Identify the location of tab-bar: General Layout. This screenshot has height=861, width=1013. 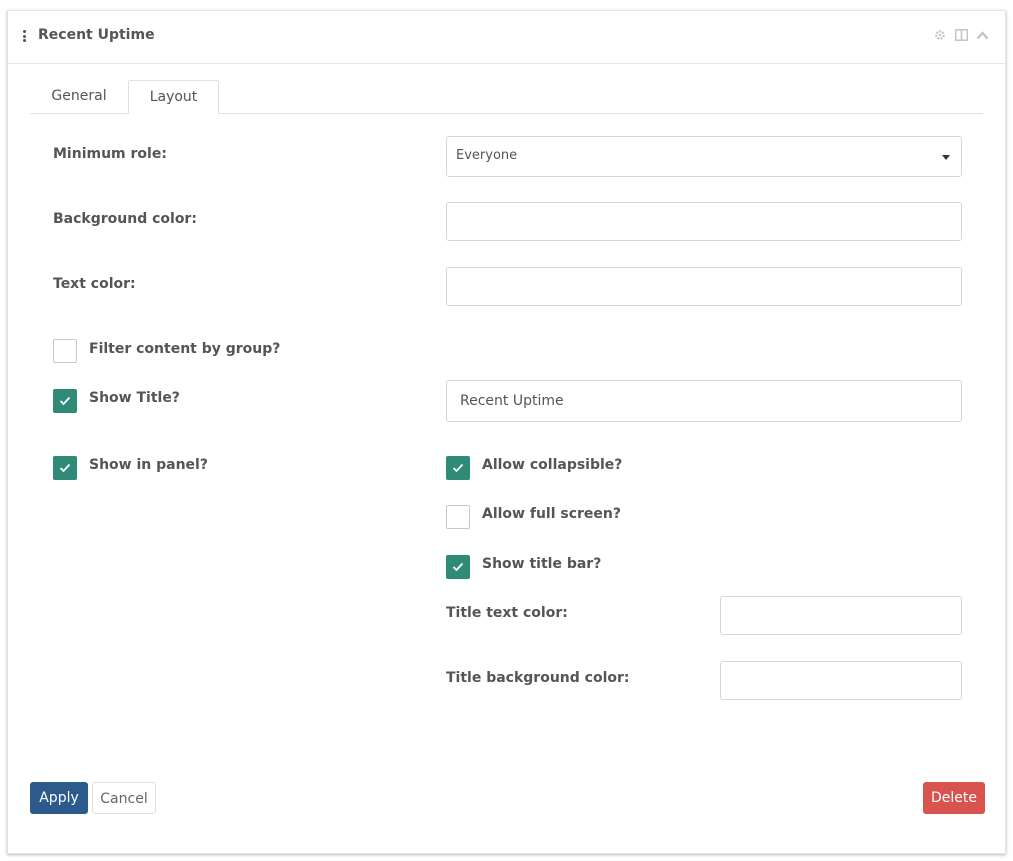
(506, 97).